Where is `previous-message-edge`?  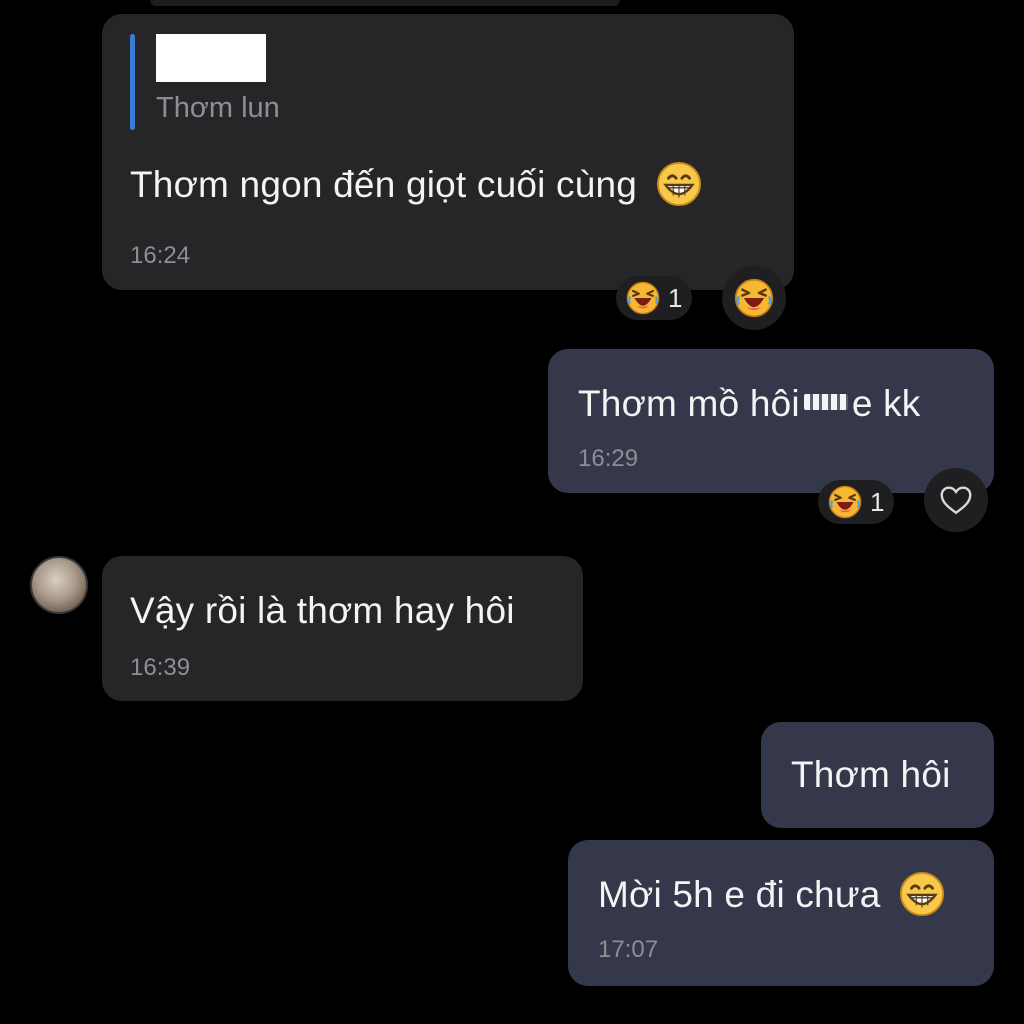 previous-message-edge is located at coordinates (385, 3).